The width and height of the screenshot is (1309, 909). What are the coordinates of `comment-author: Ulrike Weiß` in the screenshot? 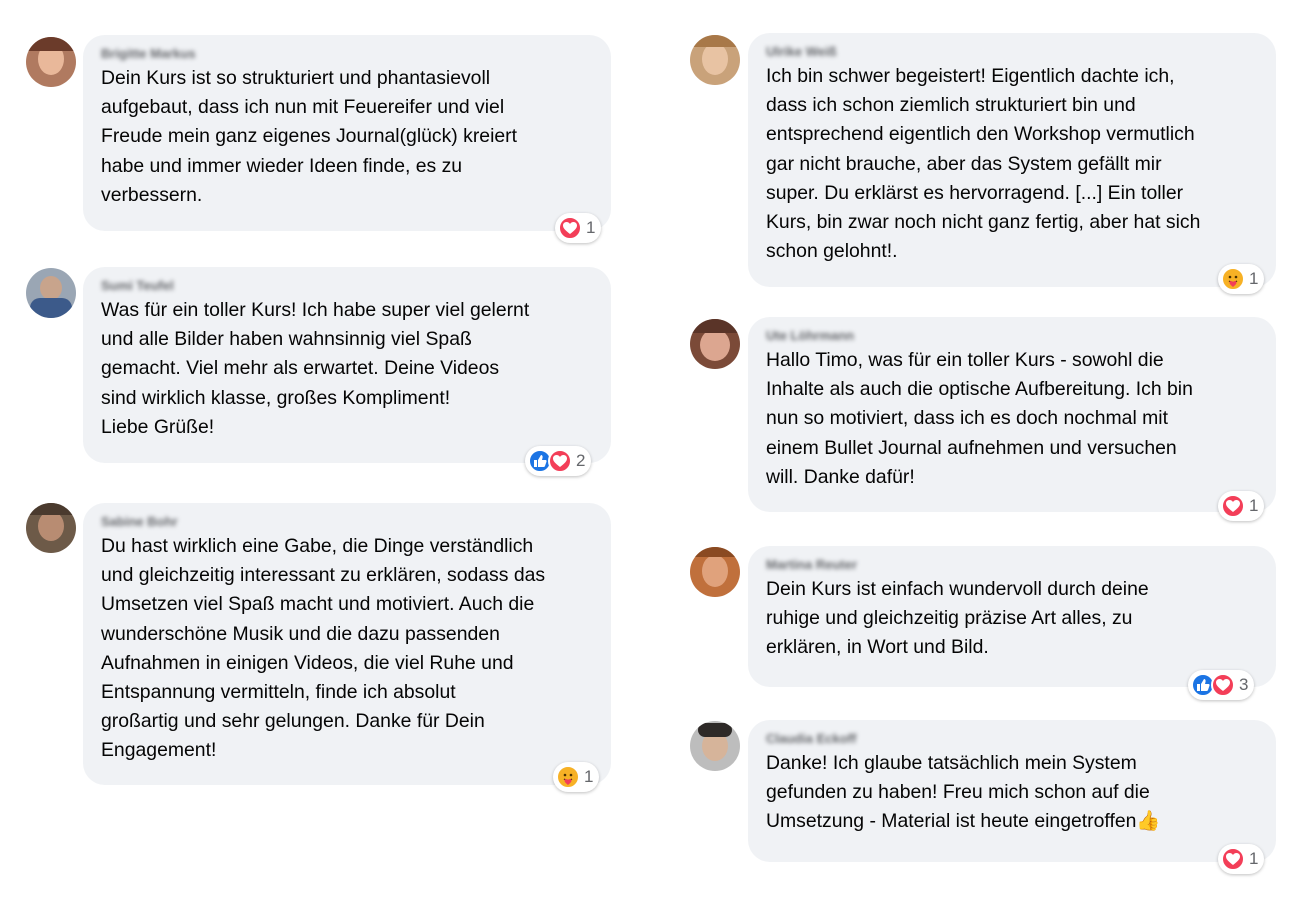 It's located at (1012, 52).